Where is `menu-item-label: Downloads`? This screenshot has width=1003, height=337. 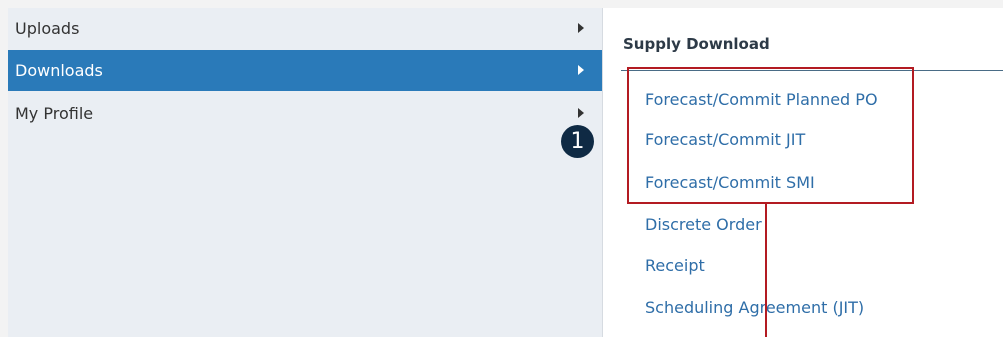
menu-item-label: Downloads is located at coordinates (59, 70).